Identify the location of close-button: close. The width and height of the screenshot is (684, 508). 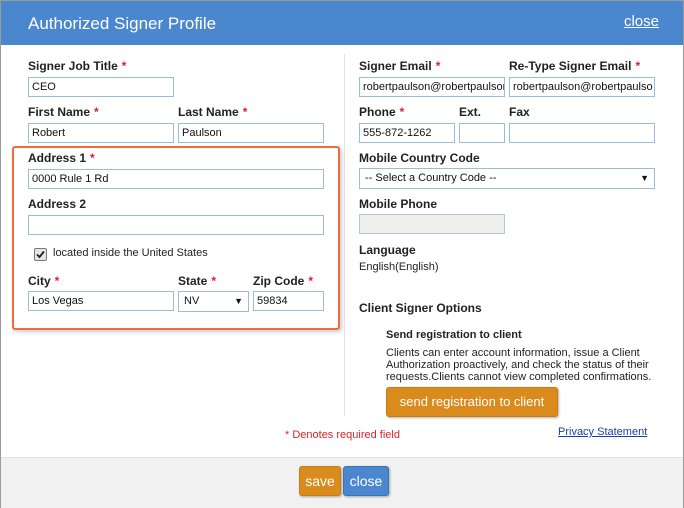
(366, 481).